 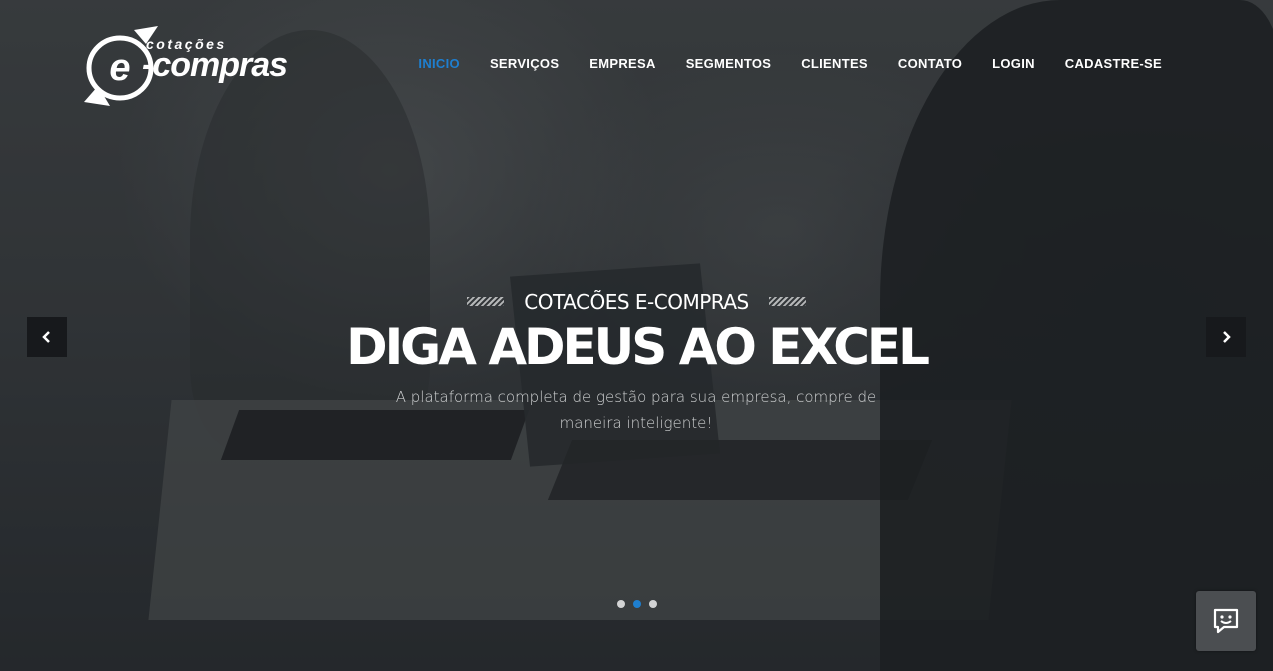 What do you see at coordinates (930, 63) in the screenshot?
I see `nav-item-contato: CONTATO` at bounding box center [930, 63].